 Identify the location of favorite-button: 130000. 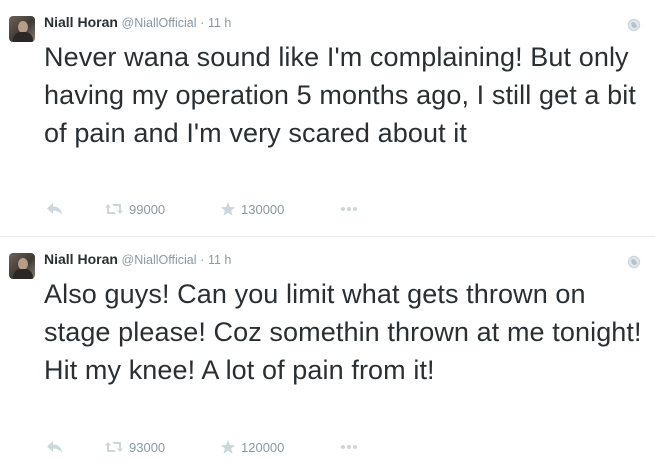
(252, 209).